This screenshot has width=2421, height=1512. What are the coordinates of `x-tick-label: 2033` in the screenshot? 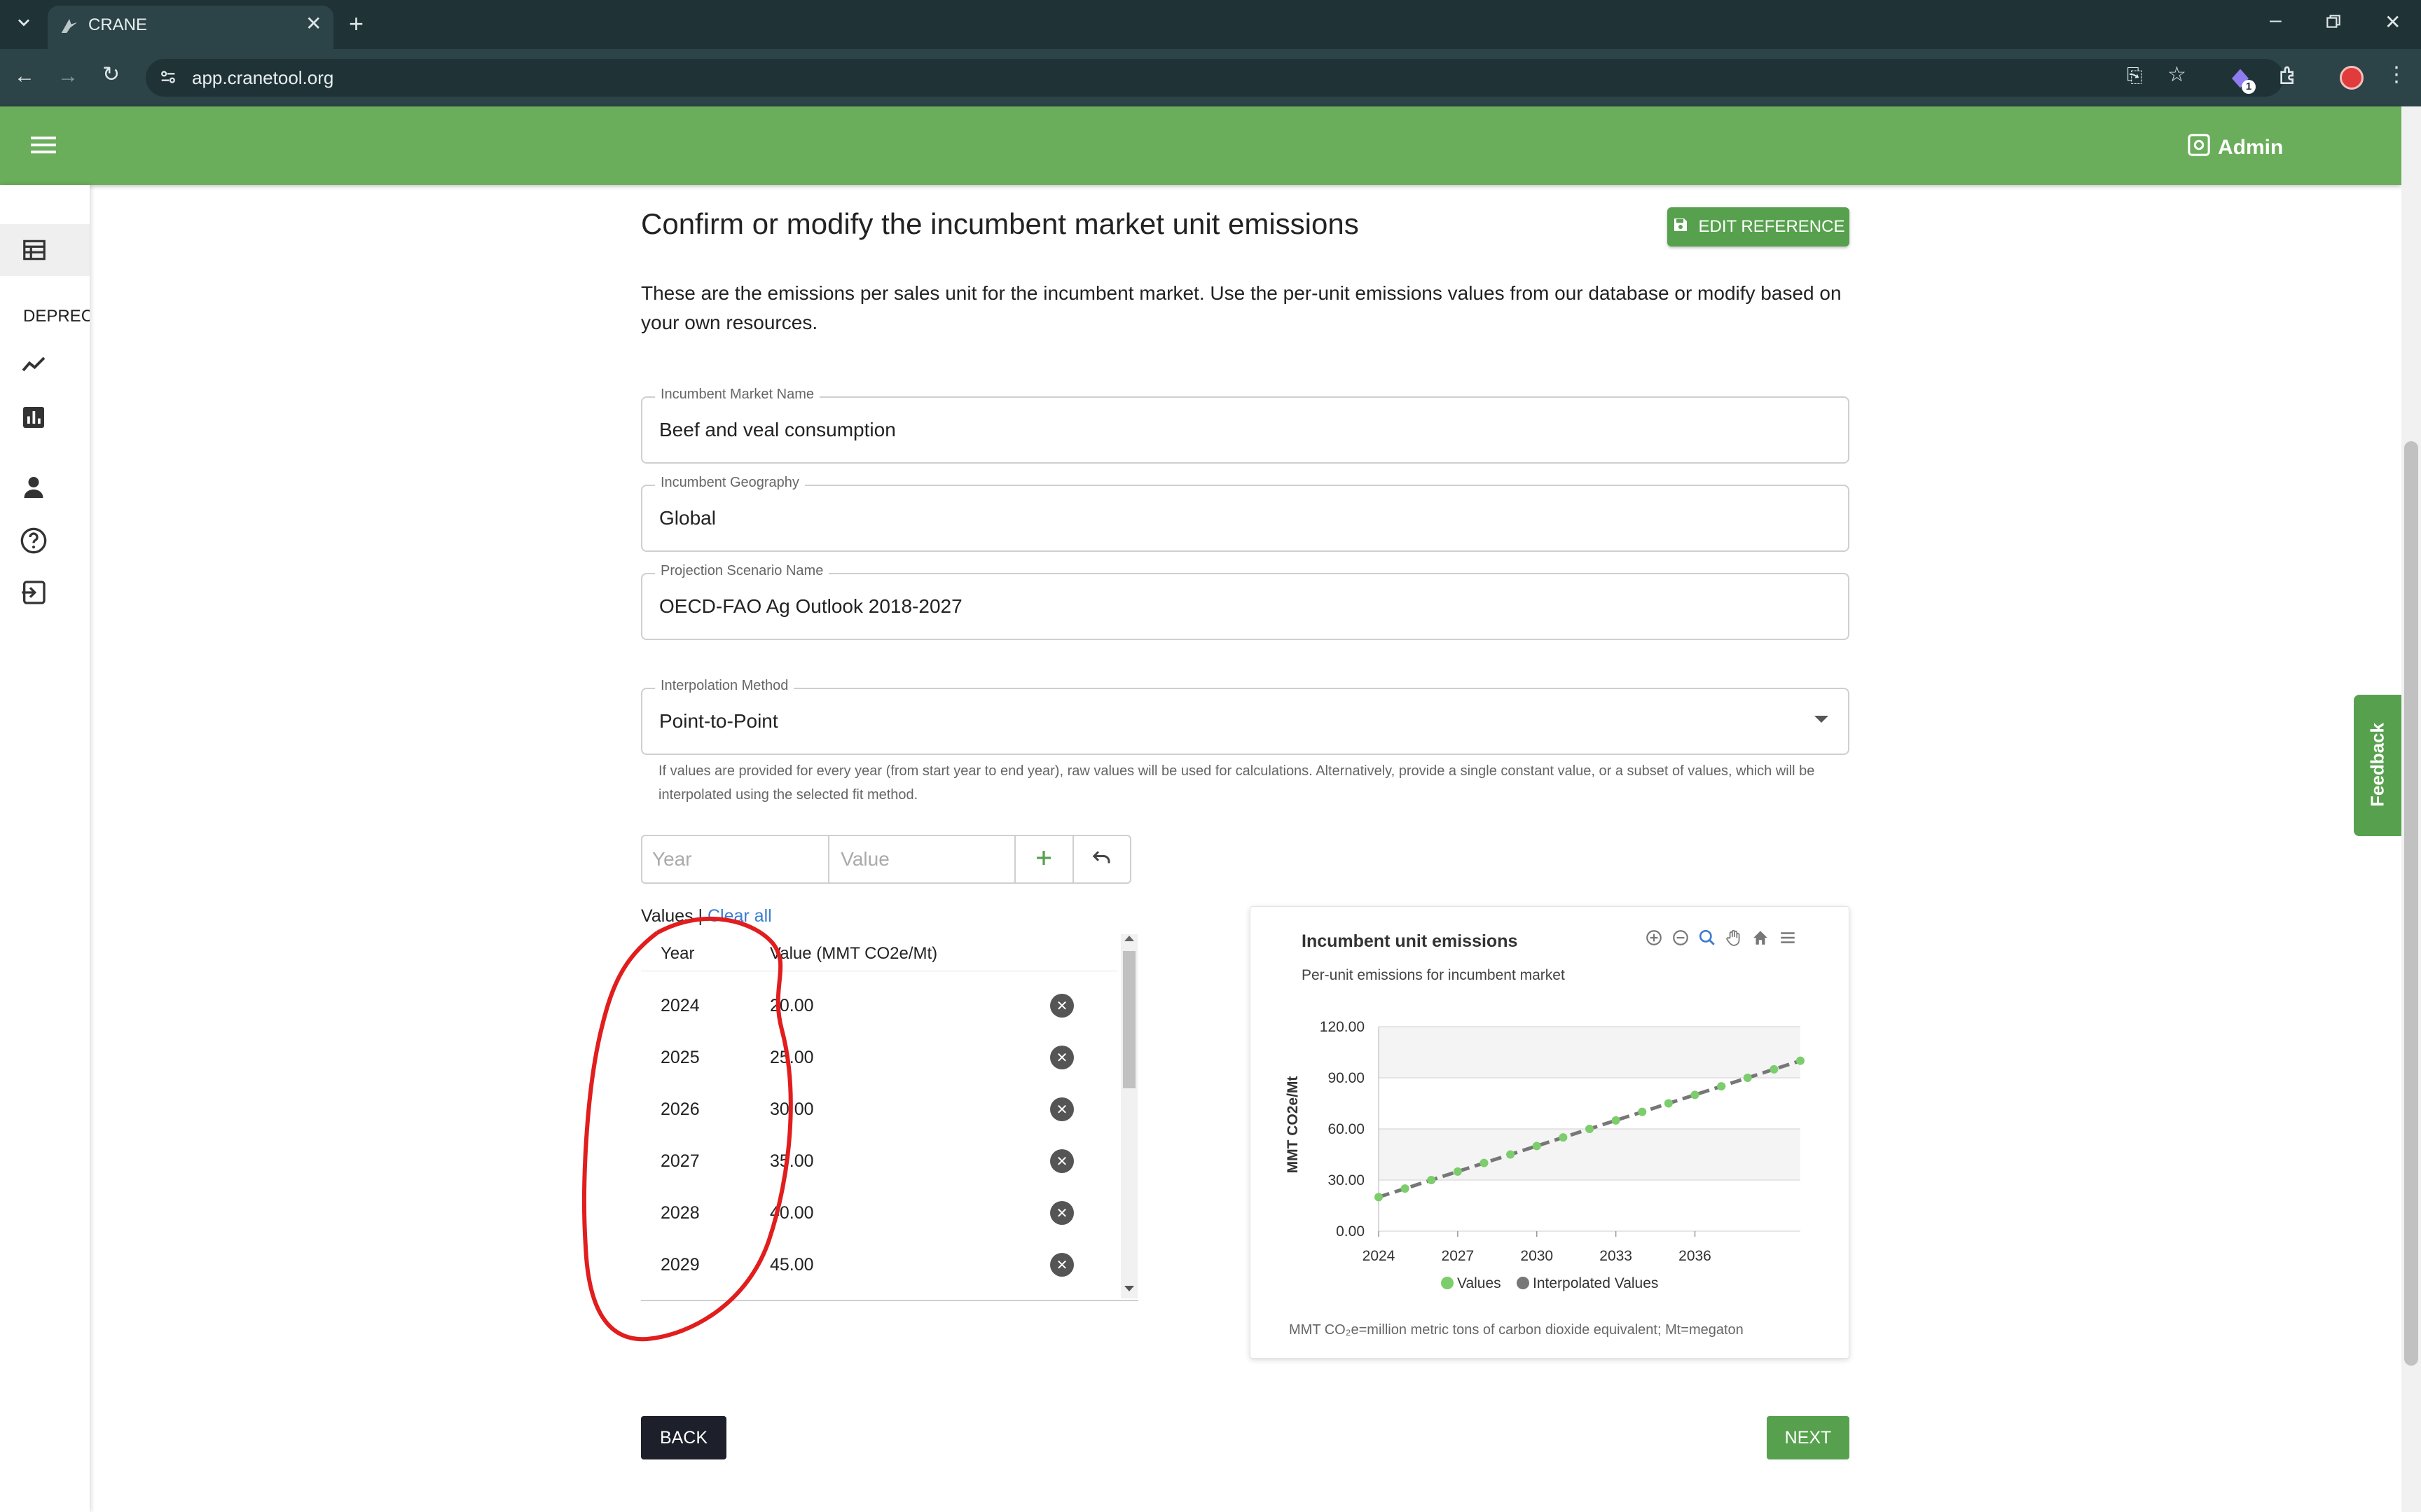 It's located at (1615, 1256).